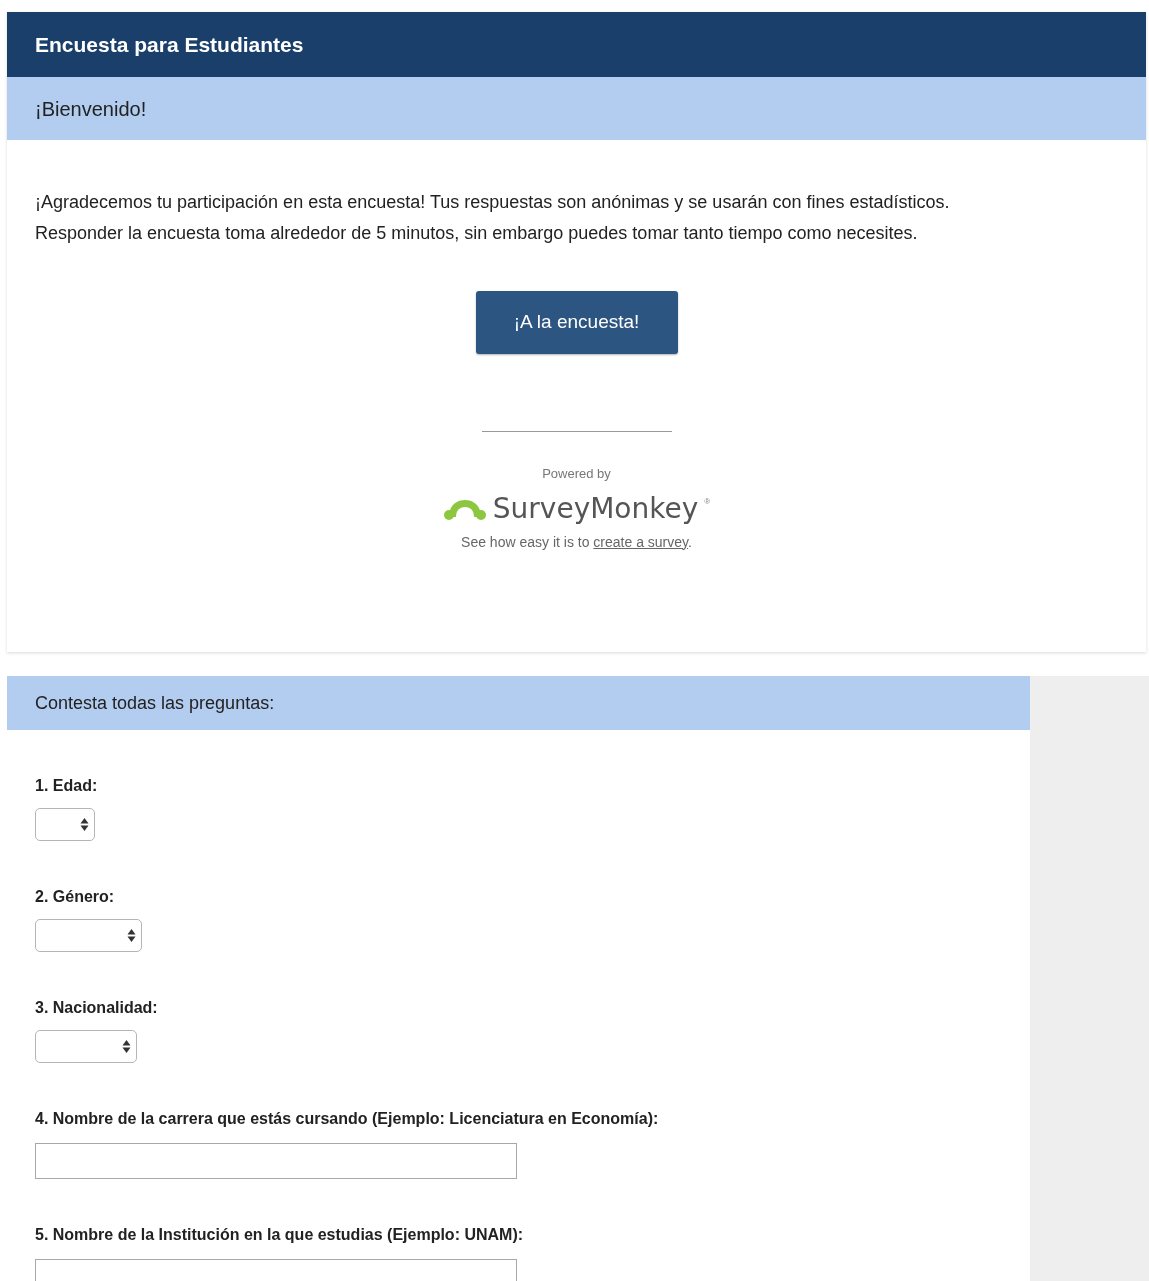 Image resolution: width=1149 pixels, height=1281 pixels. What do you see at coordinates (576, 474) in the screenshot?
I see `powered-by-text: Powered by` at bounding box center [576, 474].